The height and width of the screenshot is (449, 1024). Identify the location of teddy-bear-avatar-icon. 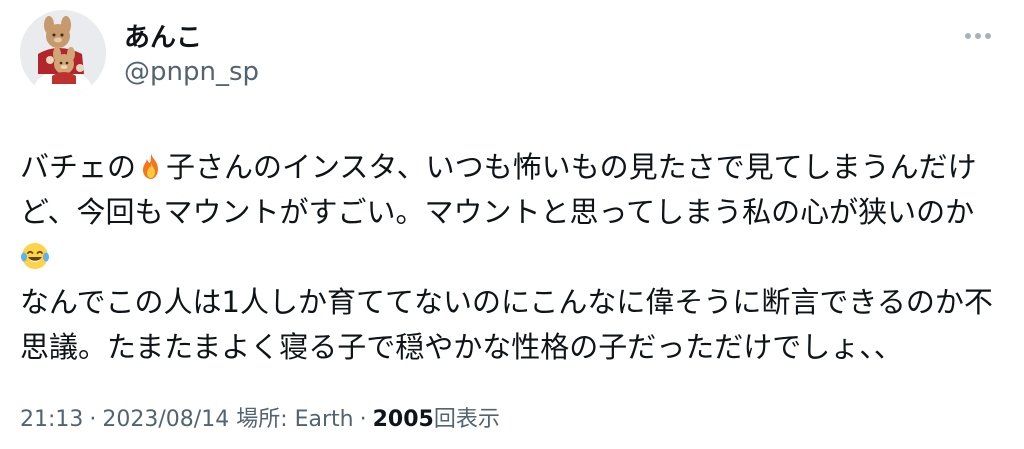
(63, 53).